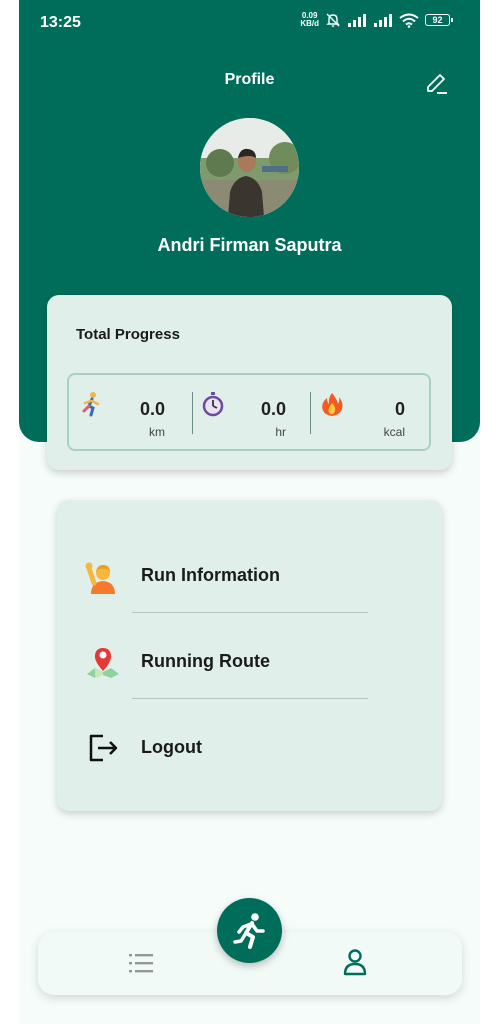 This screenshot has height=1024, width=500. What do you see at coordinates (100, 578) in the screenshot?
I see `person-raising-hand-icon` at bounding box center [100, 578].